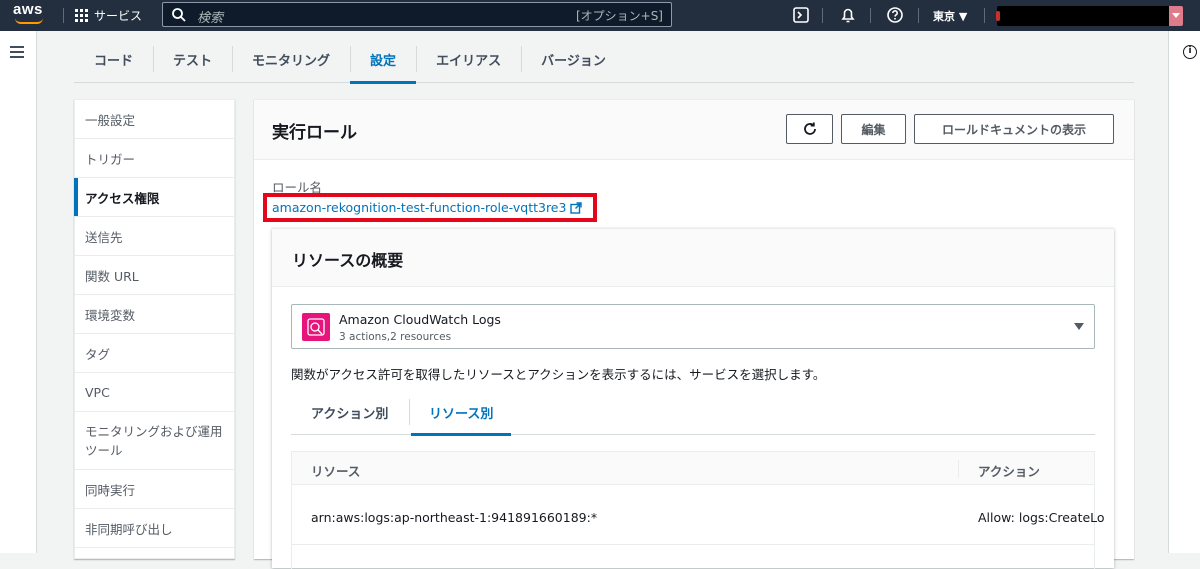  I want to click on search-shortcut: [オプション+S], so click(619, 16).